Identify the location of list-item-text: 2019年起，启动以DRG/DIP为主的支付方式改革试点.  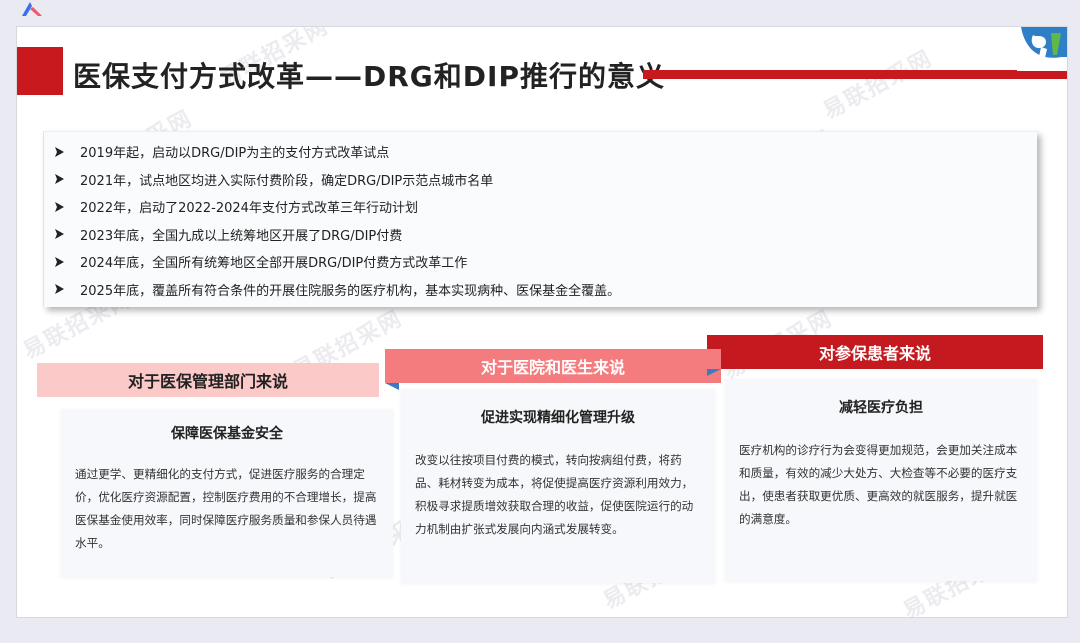
(235, 154).